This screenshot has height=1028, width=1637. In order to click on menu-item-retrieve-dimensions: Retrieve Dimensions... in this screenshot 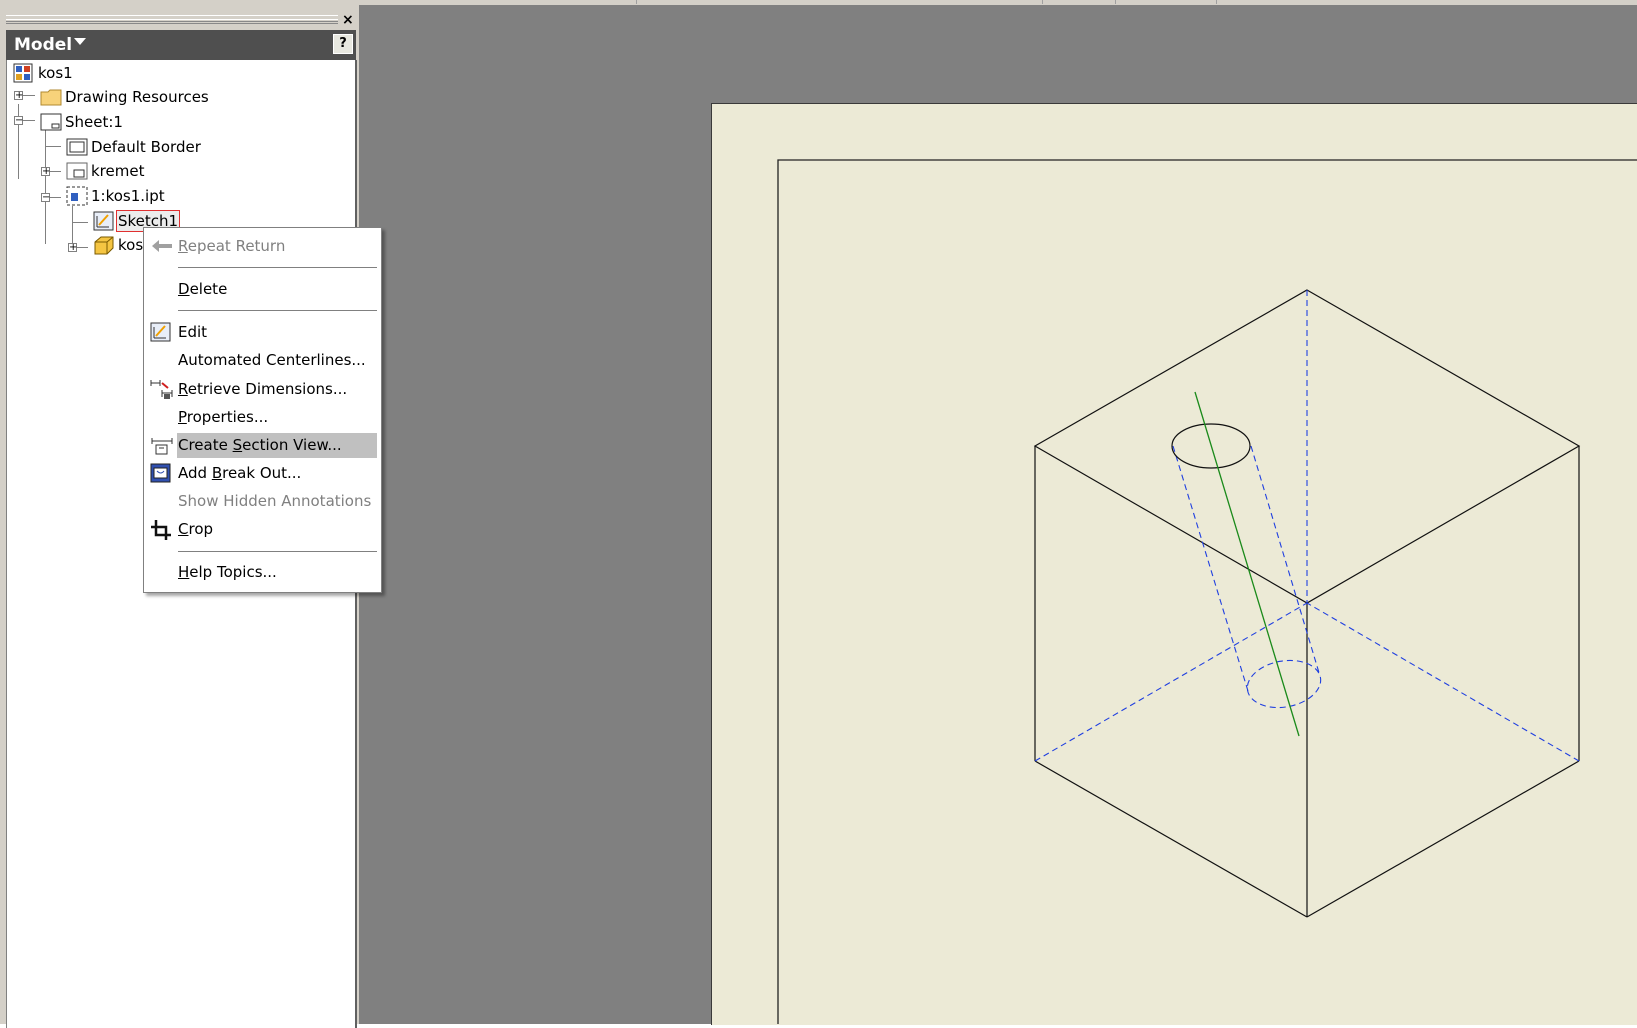, I will do `click(262, 389)`.